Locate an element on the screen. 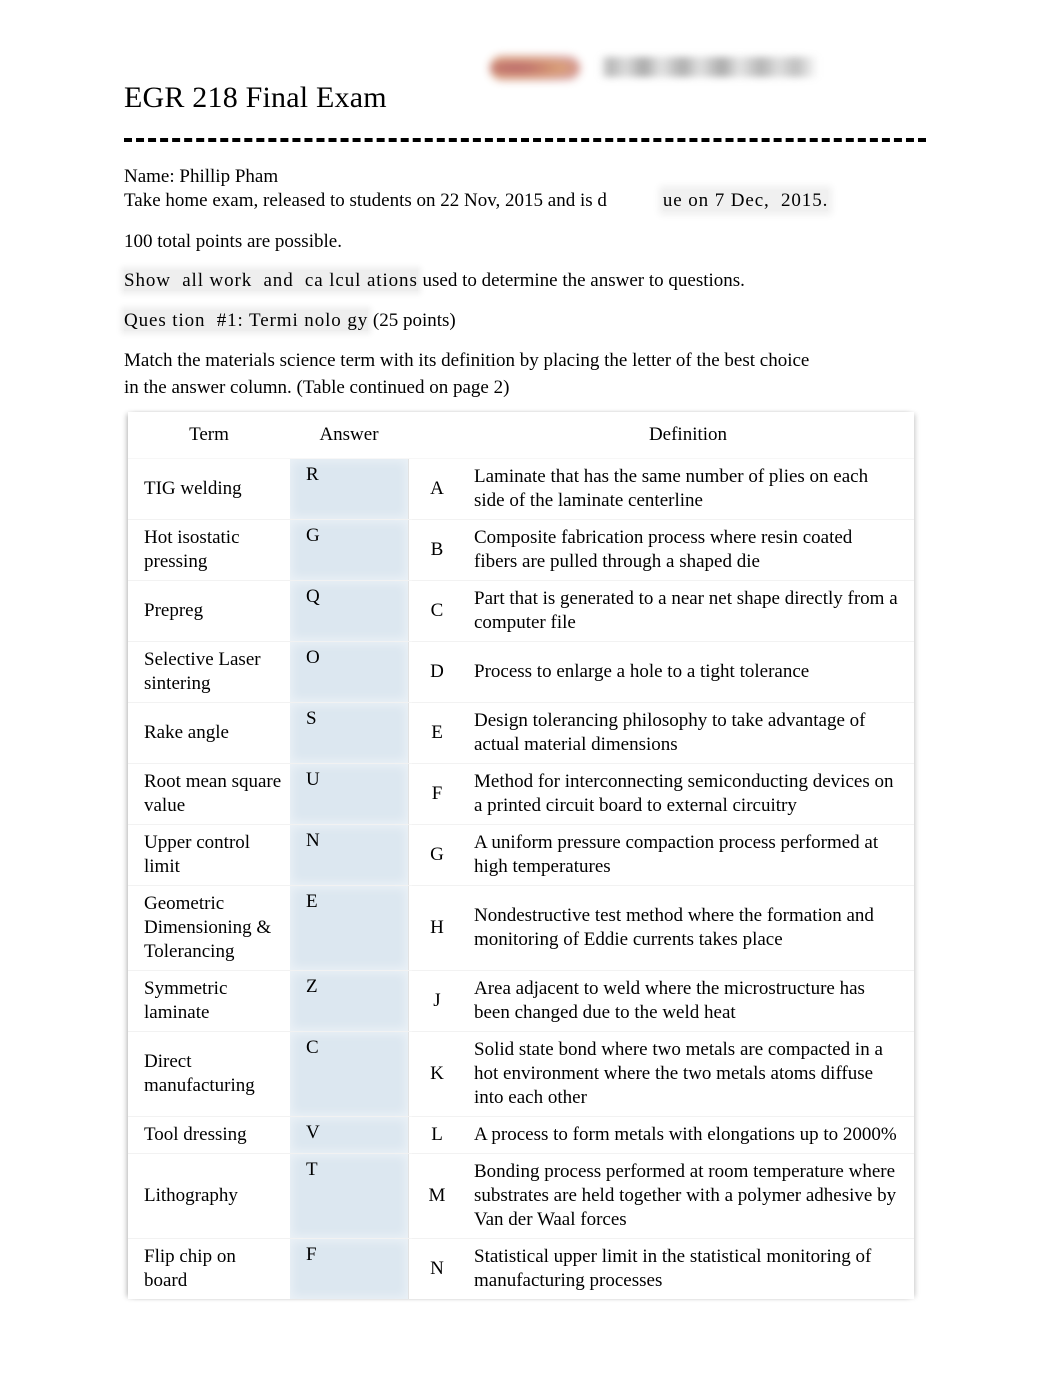  definition-letter: L is located at coordinates (437, 1135).